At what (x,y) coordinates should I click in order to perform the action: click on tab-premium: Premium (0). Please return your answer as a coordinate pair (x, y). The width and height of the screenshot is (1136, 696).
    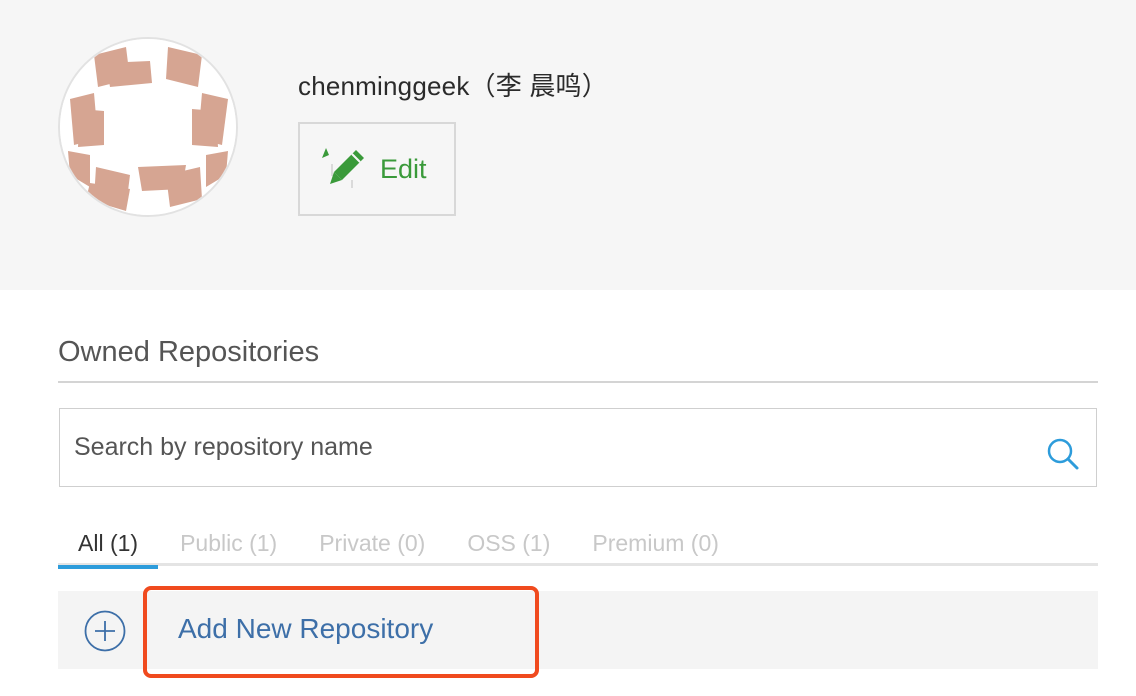
    Looking at the image, I should click on (655, 545).